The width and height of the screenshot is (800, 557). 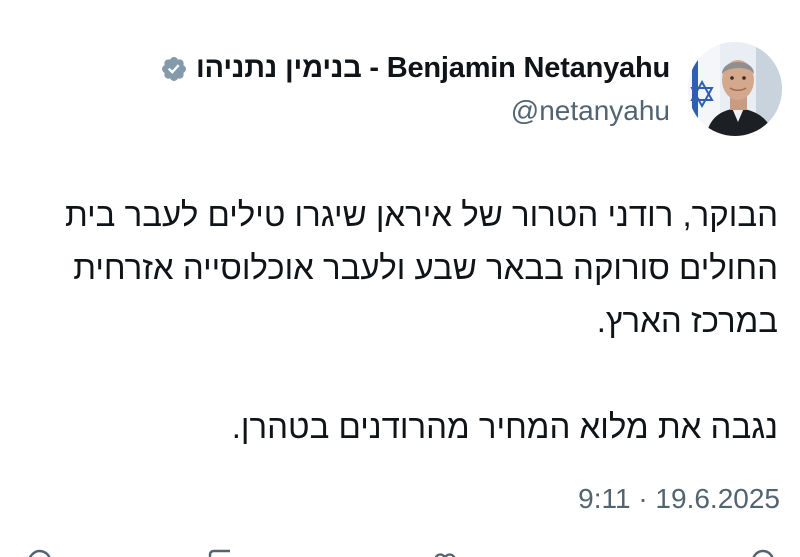 I want to click on author-name-row: Benjamin Netanyahu - בנימין נתניהו, so click(x=415, y=68).